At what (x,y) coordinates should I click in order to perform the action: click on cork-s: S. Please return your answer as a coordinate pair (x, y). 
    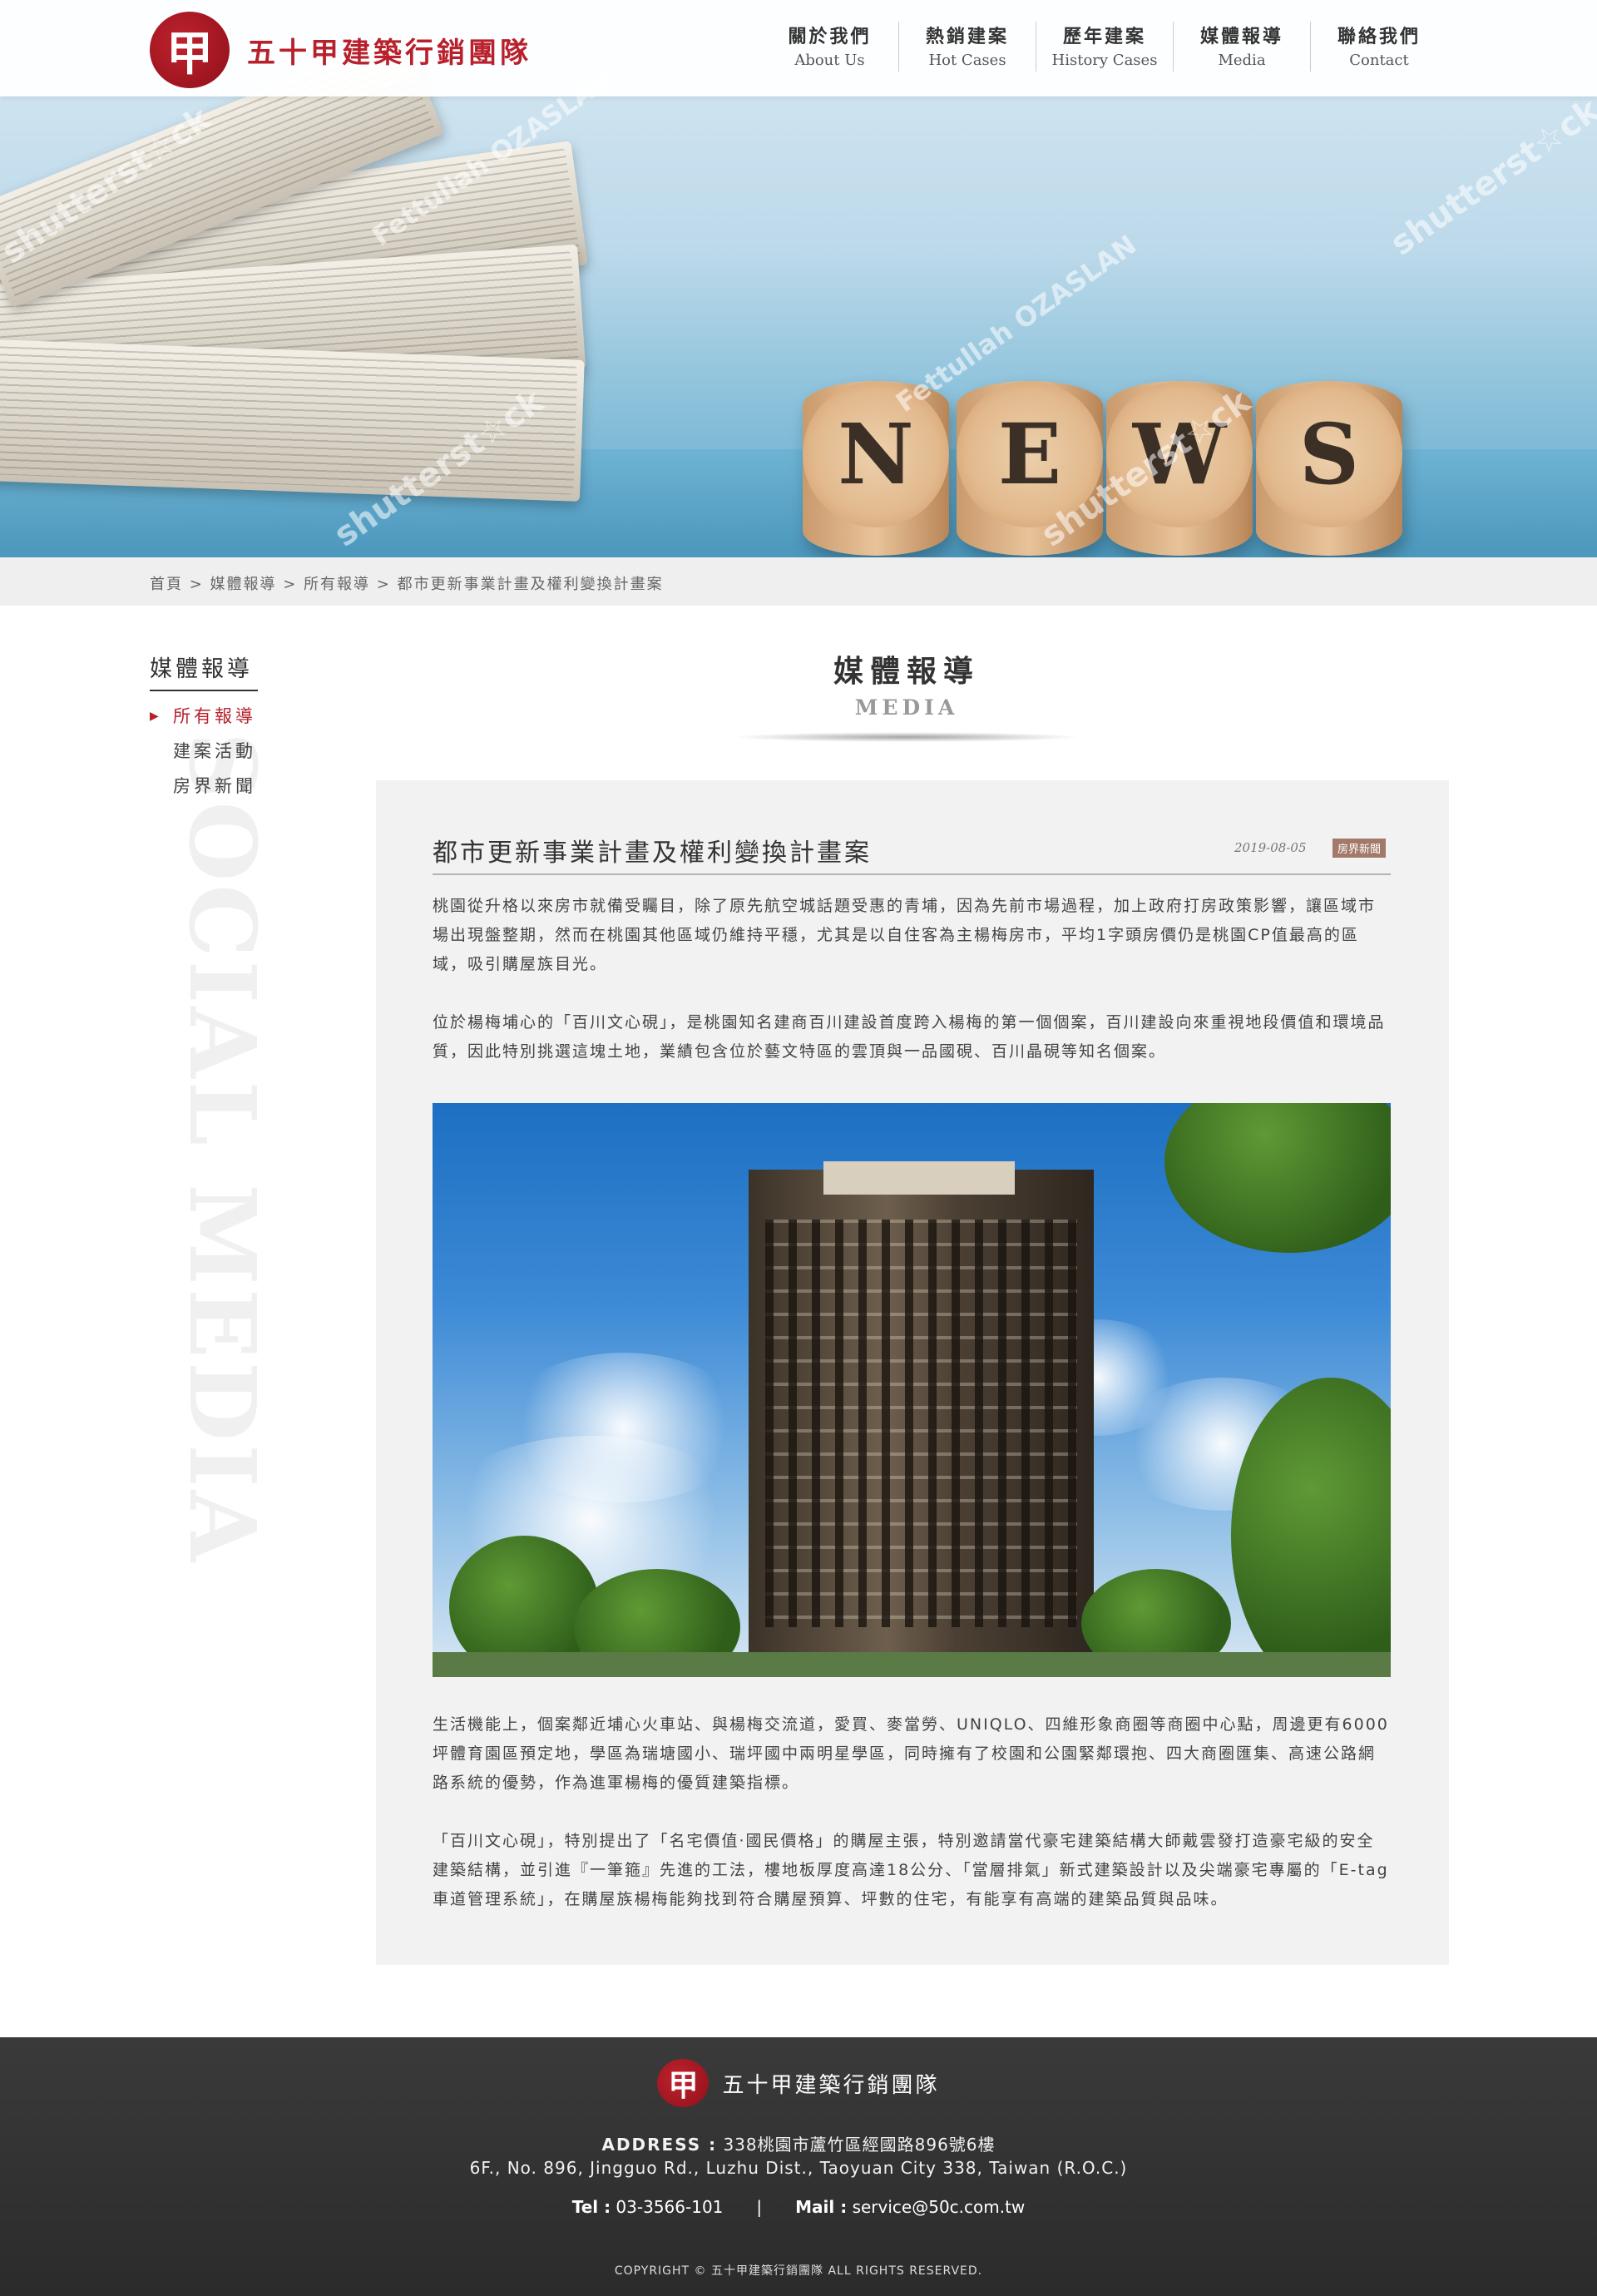
    Looking at the image, I should click on (1329, 468).